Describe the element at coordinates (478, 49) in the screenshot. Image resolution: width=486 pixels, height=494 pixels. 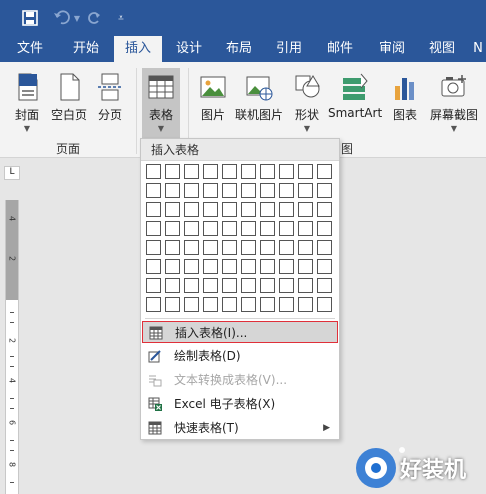
I see `tab-more: N` at that location.